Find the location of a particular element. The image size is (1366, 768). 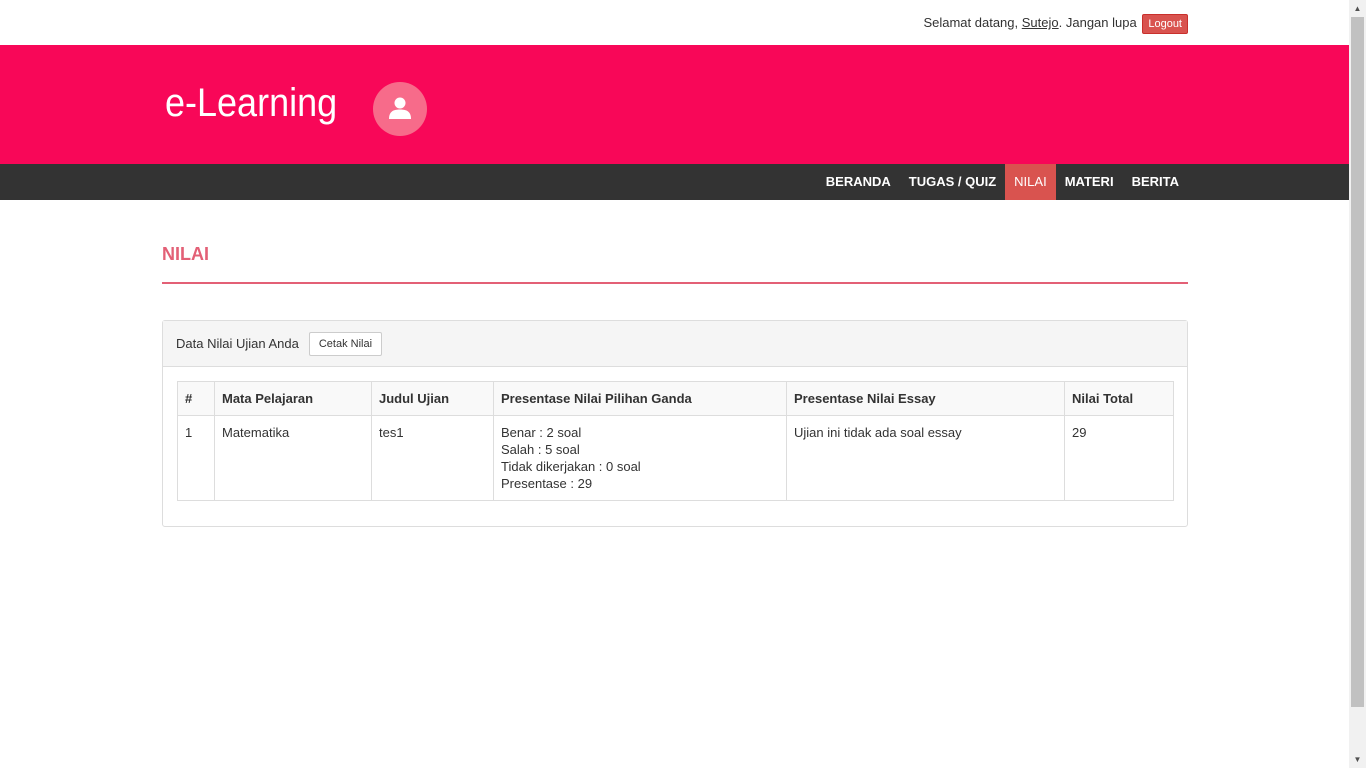

column-header-essay: Presentase Nilai Essay is located at coordinates (925, 398).